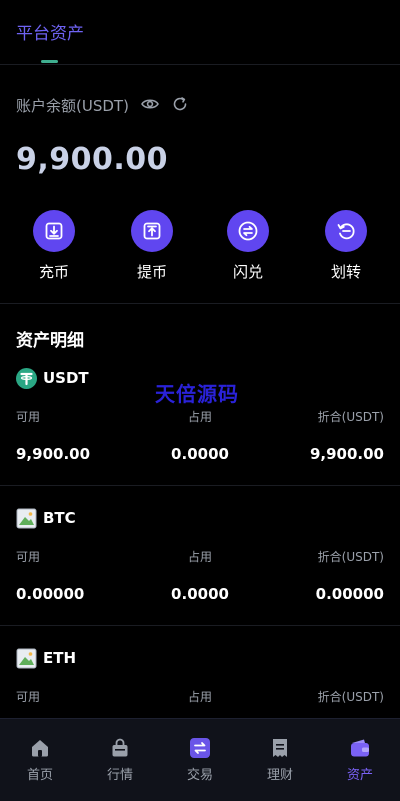 The height and width of the screenshot is (801, 400). I want to click on nav-finance-label: 理财, so click(279, 775).